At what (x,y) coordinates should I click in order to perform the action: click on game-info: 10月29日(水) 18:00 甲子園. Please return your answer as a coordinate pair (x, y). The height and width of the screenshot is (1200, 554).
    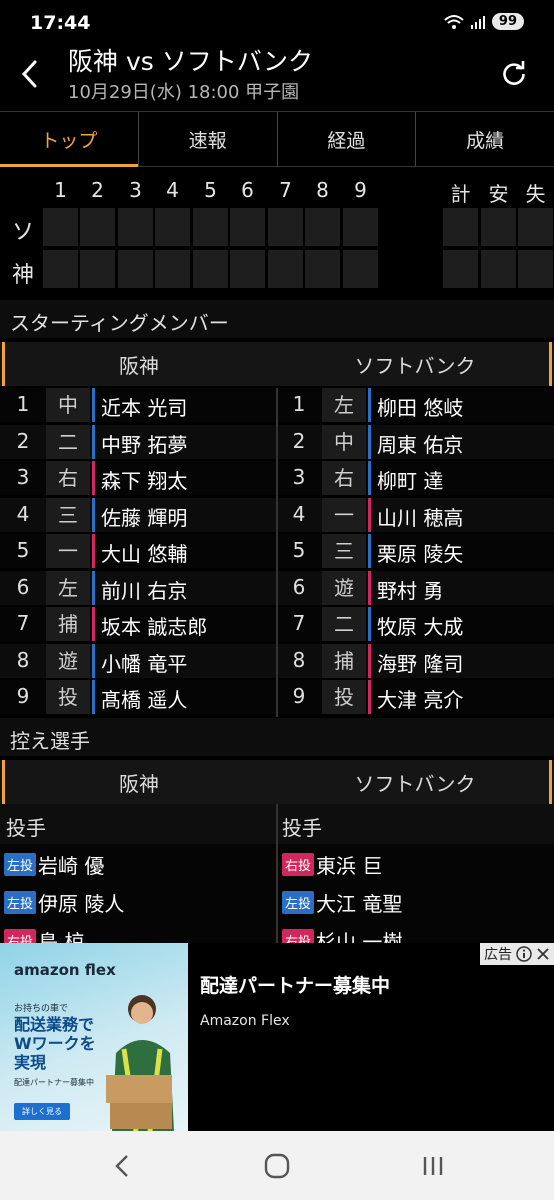
    Looking at the image, I should click on (184, 92).